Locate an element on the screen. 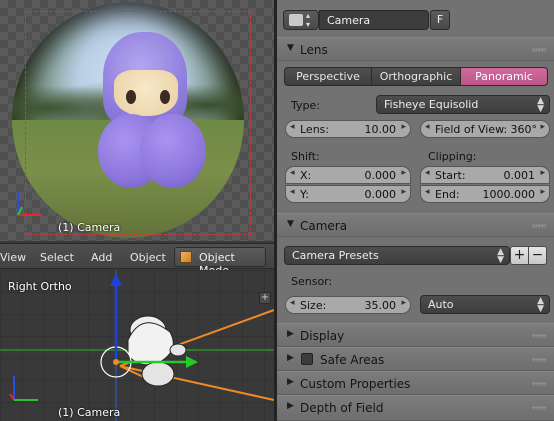 This screenshot has height=421, width=554. tab-perspective: Perspective is located at coordinates (328, 76).